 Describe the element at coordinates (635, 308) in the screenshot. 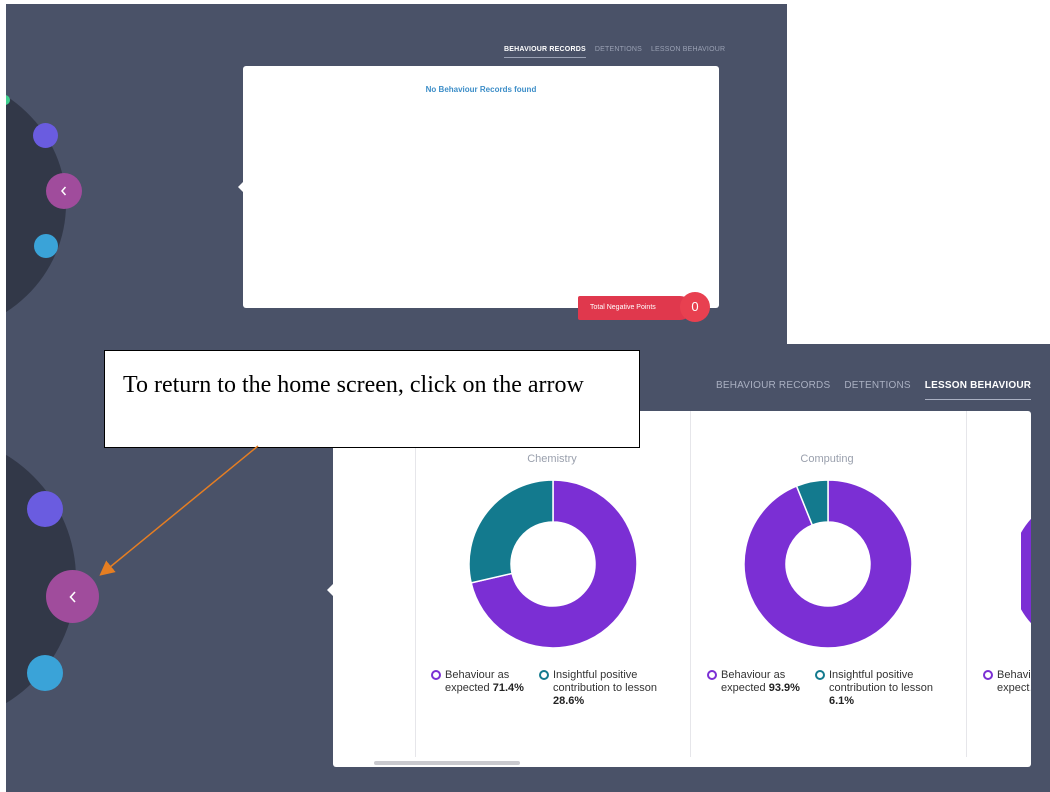

I see `total-negative-points-label: Total Negative Points` at that location.